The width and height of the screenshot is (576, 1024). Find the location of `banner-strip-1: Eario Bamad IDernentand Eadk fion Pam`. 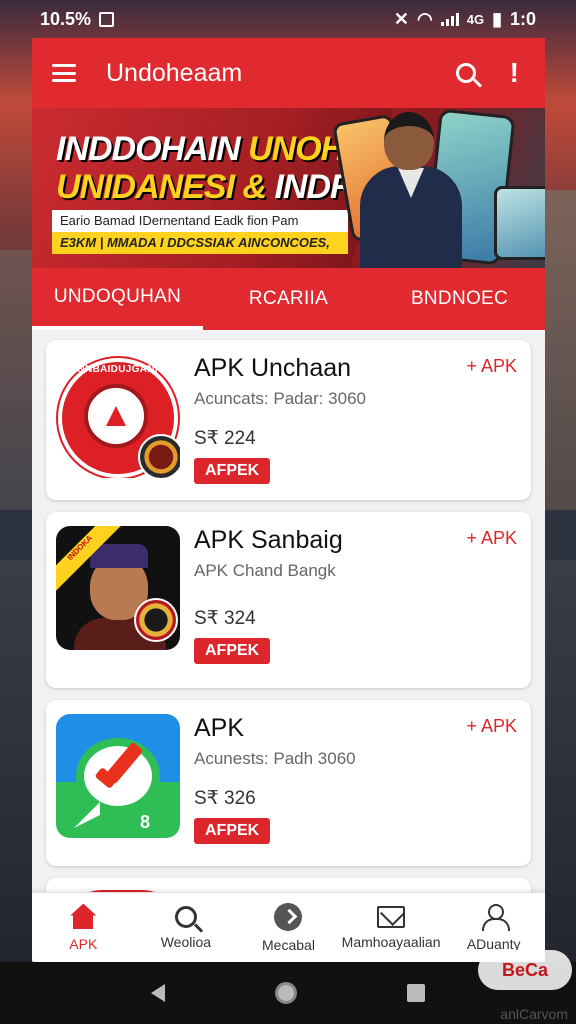

banner-strip-1: Eario Bamad IDernentand Eadk fion Pam is located at coordinates (200, 221).